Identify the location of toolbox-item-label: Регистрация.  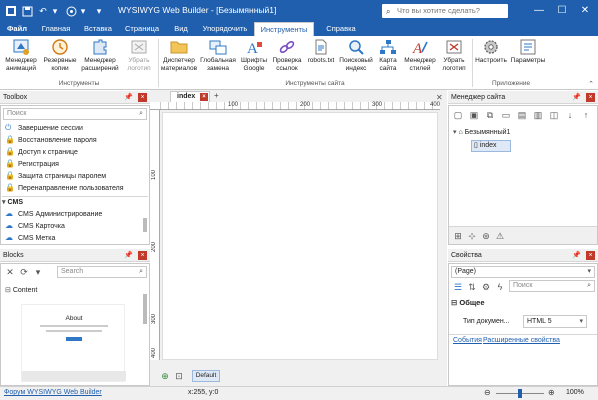
(38, 164).